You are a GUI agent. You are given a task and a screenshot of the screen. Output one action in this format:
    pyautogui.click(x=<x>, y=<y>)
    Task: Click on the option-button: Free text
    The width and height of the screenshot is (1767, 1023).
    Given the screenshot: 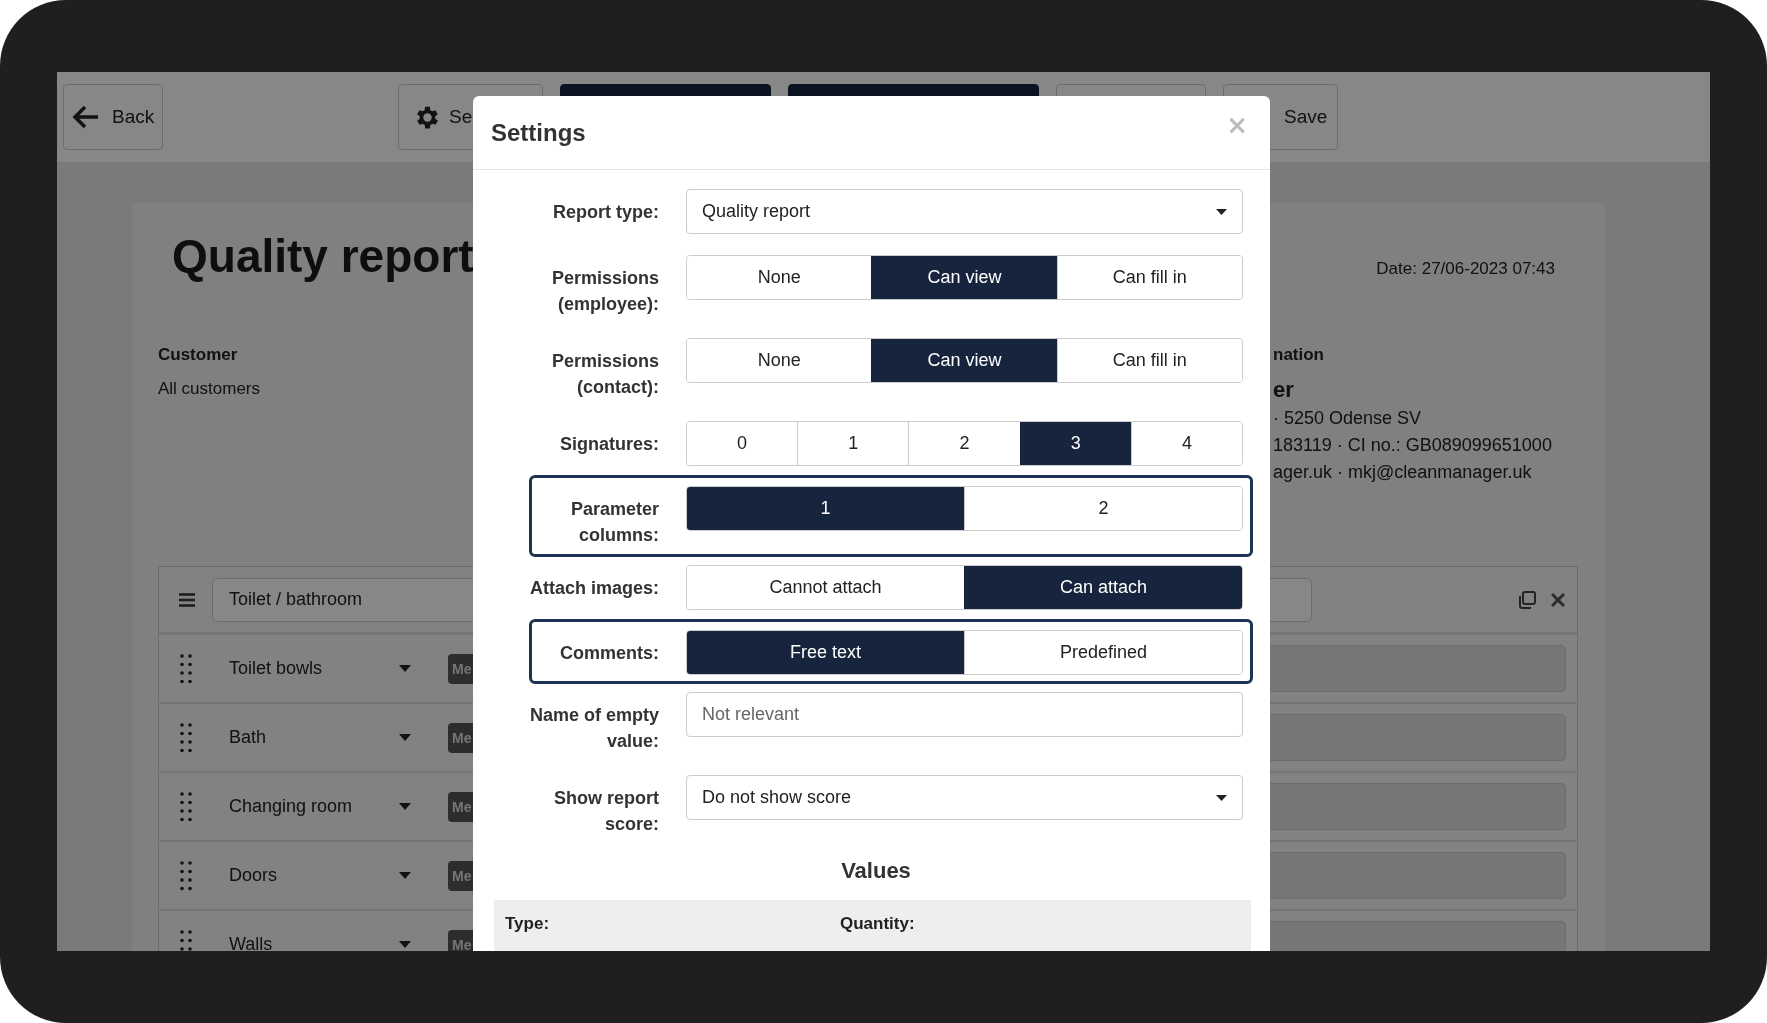 What is the action you would take?
    pyautogui.click(x=825, y=652)
    